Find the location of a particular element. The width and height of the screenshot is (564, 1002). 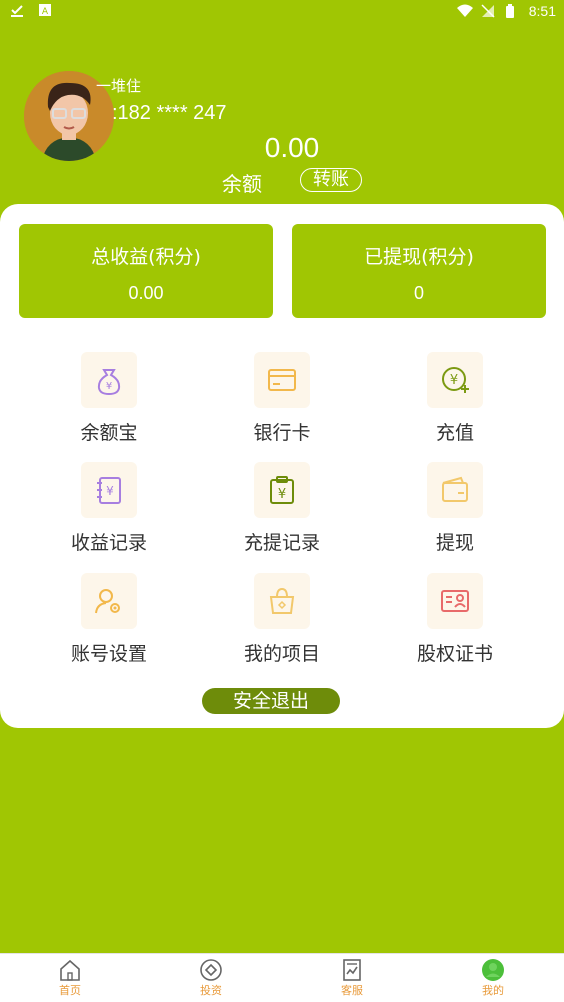

menu-item-equity-certificate: 股权证书 is located at coordinates (455, 619).